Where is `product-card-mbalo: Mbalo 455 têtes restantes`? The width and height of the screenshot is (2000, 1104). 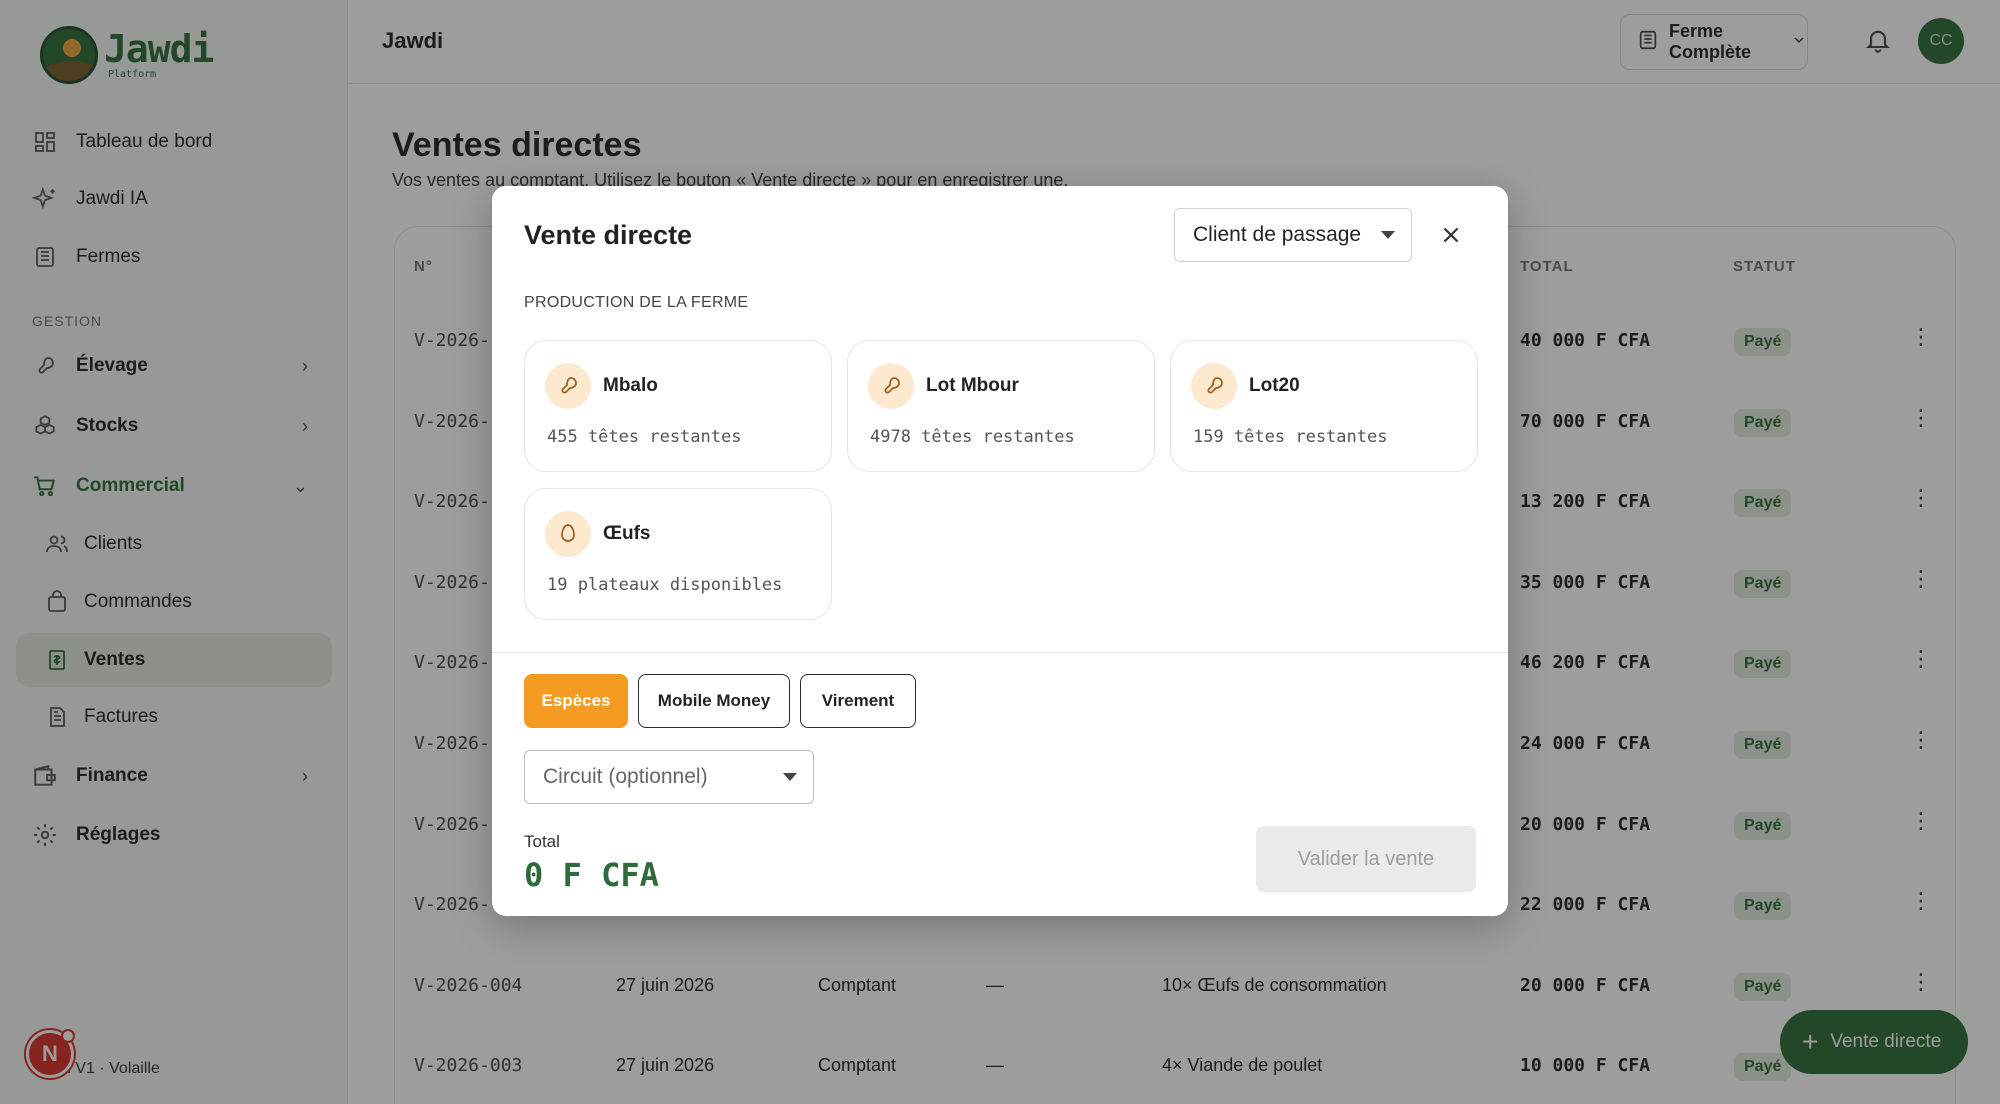 product-card-mbalo: Mbalo 455 têtes restantes is located at coordinates (678, 406).